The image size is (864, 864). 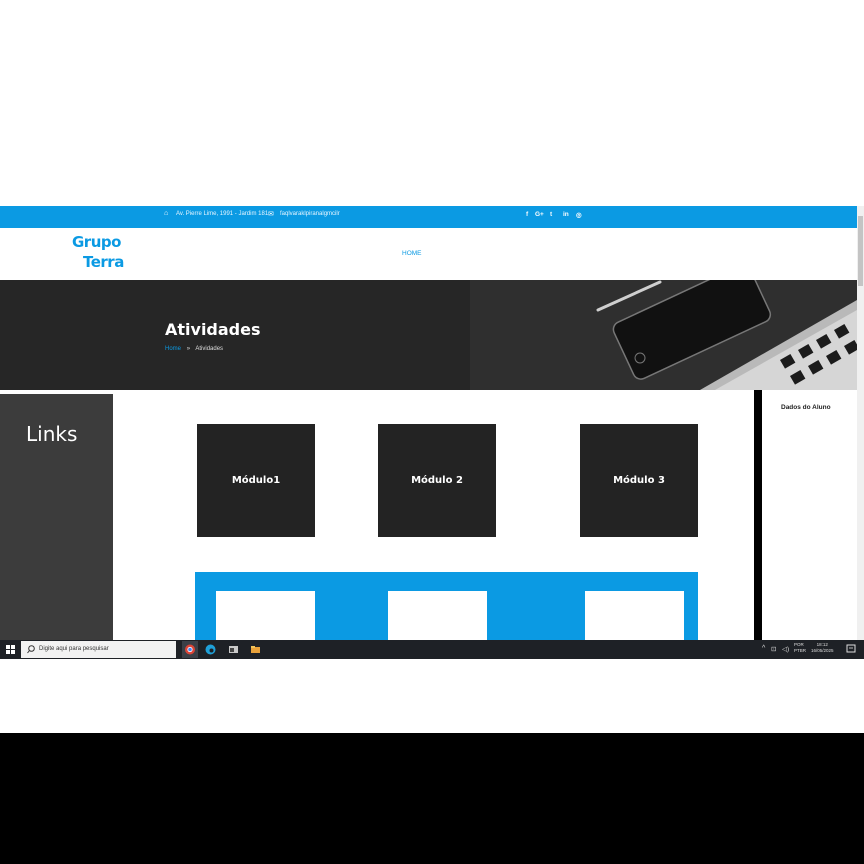 I want to click on input-language: POR PTBR, so click(x=800, y=648).